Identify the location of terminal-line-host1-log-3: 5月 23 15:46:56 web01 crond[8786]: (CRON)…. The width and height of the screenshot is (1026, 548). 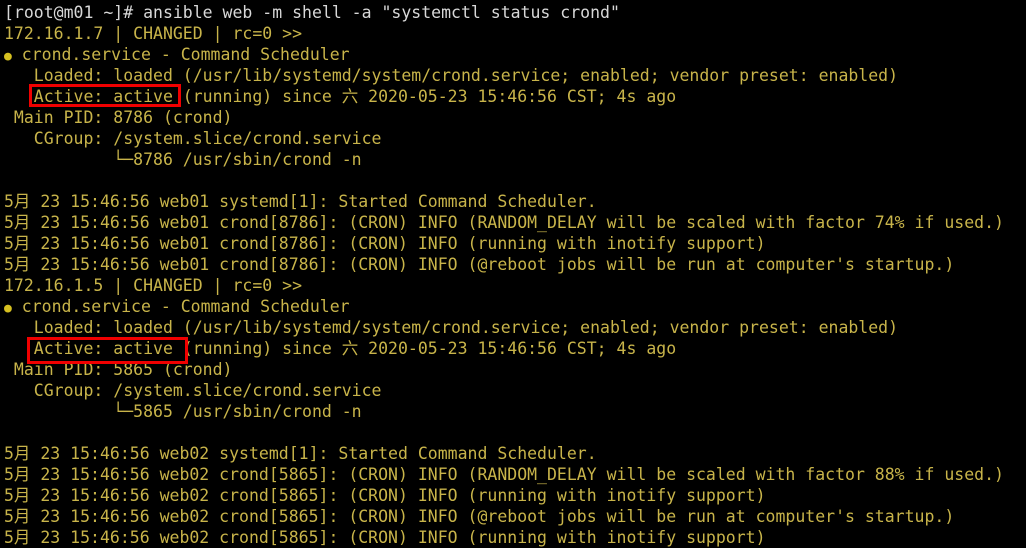
(385, 243).